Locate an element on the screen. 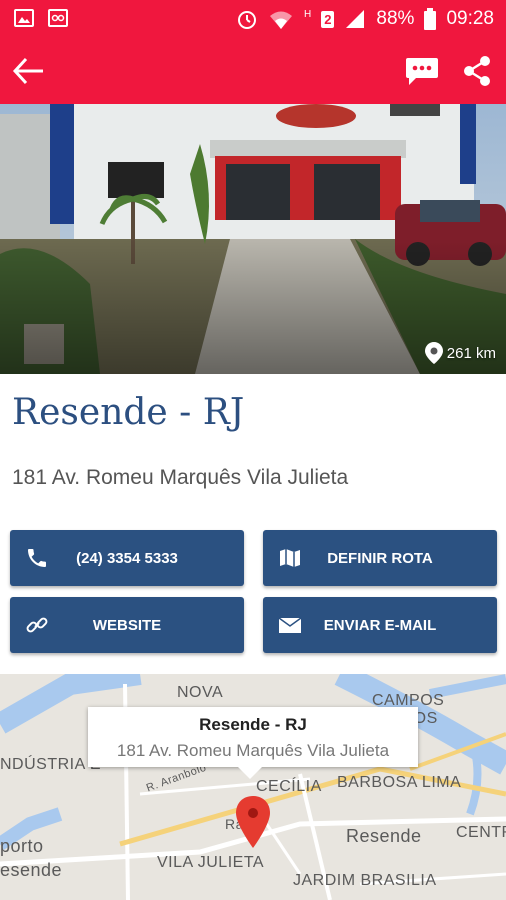 This screenshot has height=900, width=506. sim-indicator: 2 is located at coordinates (328, 19).